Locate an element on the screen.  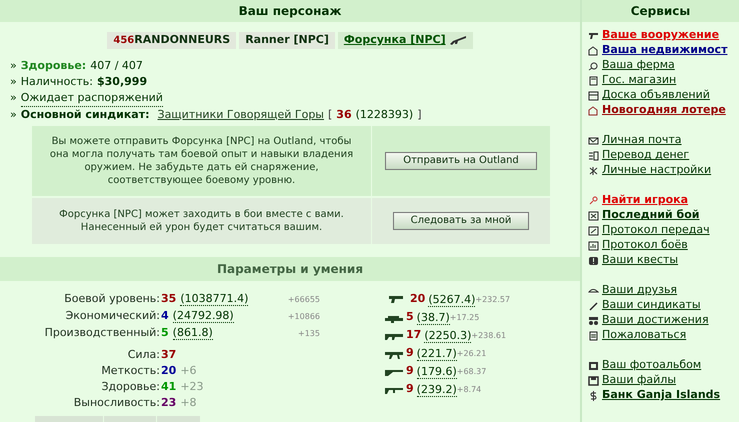
action-button: Следовать за мной is located at coordinates (461, 221).